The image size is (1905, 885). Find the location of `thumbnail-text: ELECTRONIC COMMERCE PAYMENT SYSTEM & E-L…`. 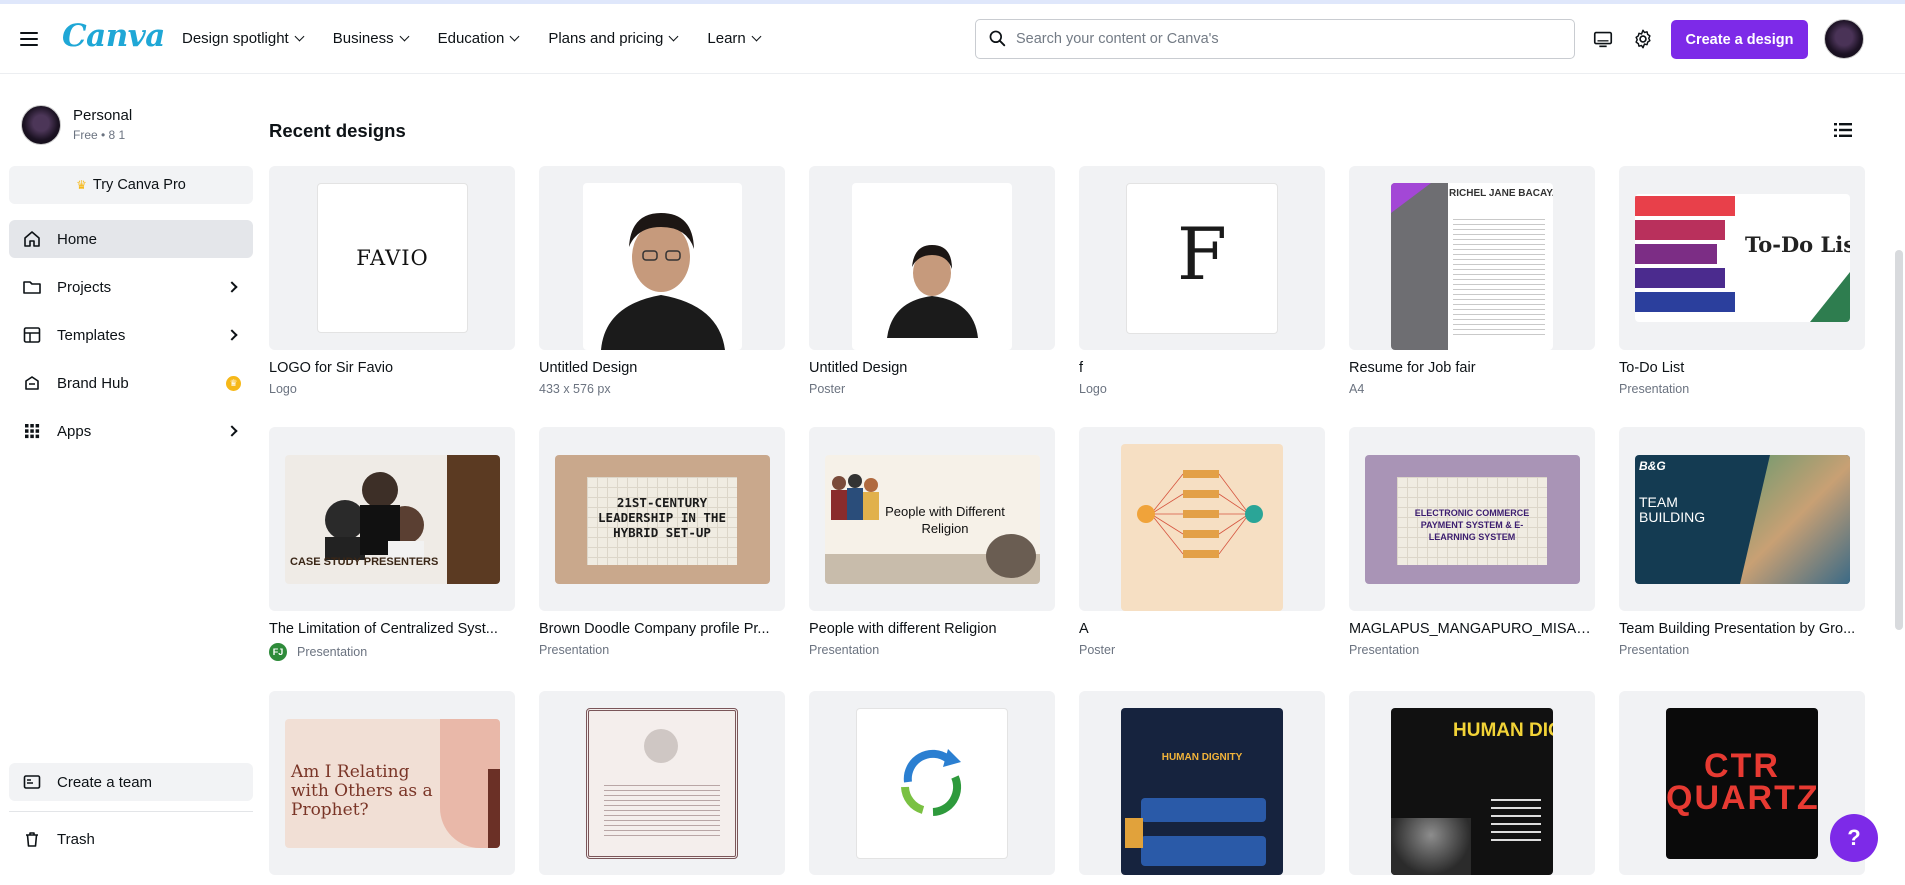

thumbnail-text: ELECTRONIC COMMERCE PAYMENT SYSTEM & E-L… is located at coordinates (1472, 525).